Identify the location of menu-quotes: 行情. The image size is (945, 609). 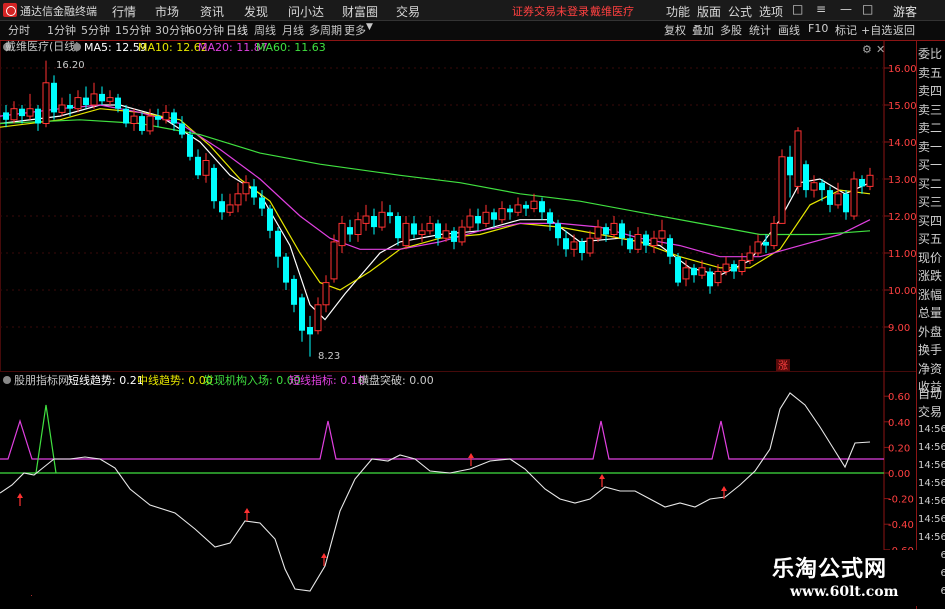
(124, 11).